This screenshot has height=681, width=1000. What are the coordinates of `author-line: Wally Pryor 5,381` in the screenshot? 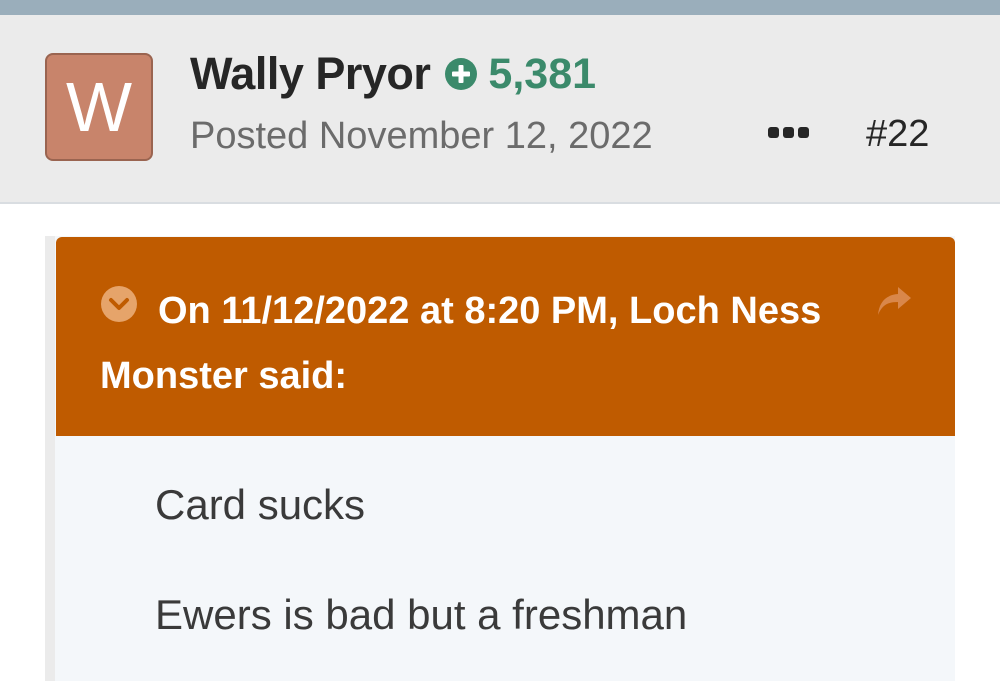 It's located at (393, 74).